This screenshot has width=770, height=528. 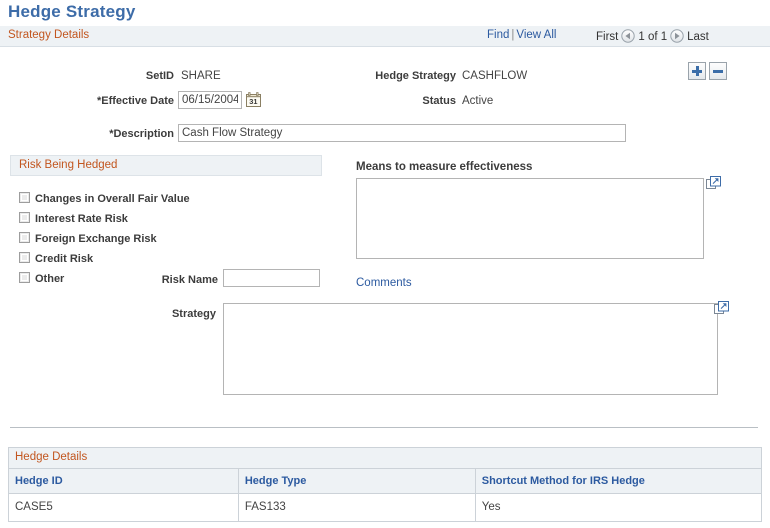 What do you see at coordinates (201, 76) in the screenshot?
I see `setid-value: SHARE` at bounding box center [201, 76].